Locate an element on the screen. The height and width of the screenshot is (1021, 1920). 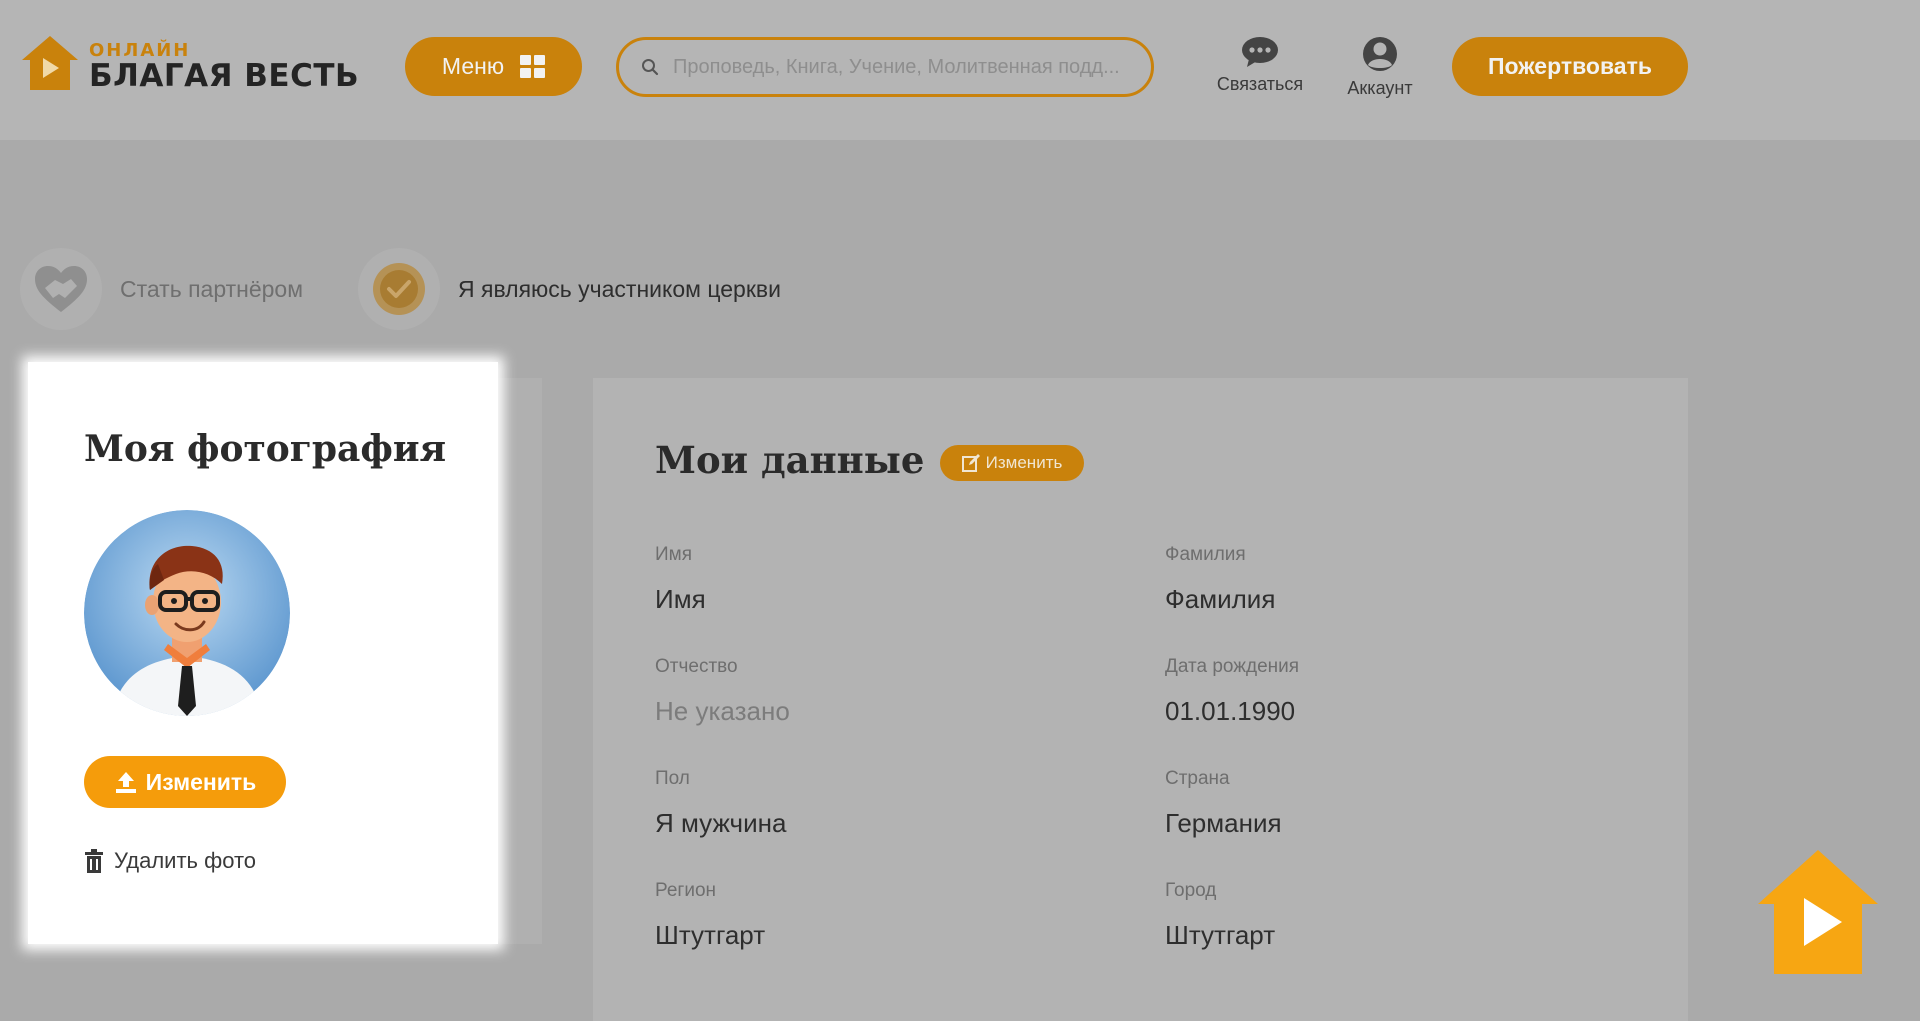
donate-button: Пожертвовать is located at coordinates (1570, 66).